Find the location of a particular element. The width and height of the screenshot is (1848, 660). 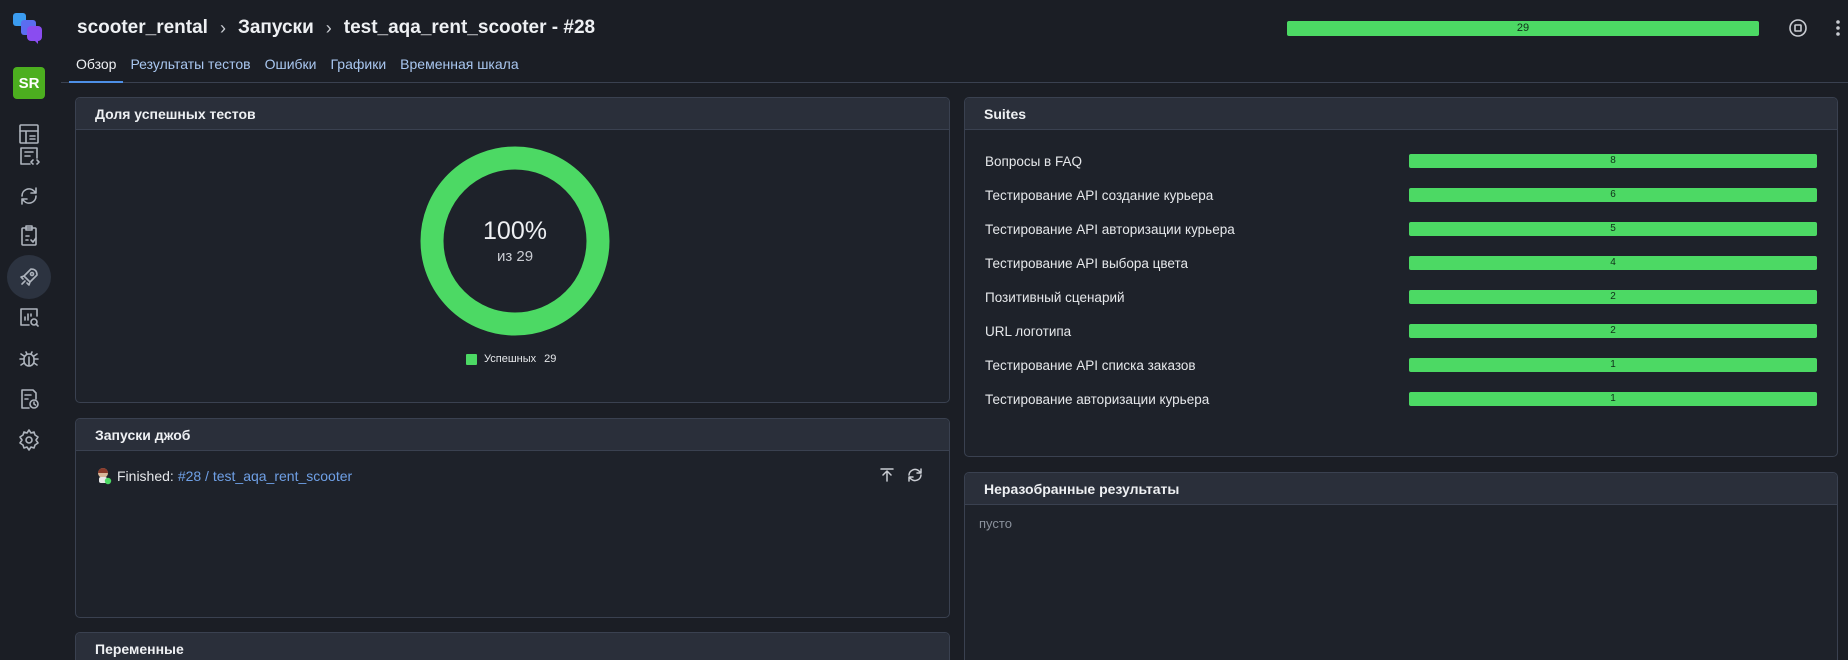

breadcrumb-launches: Запуски is located at coordinates (276, 28).